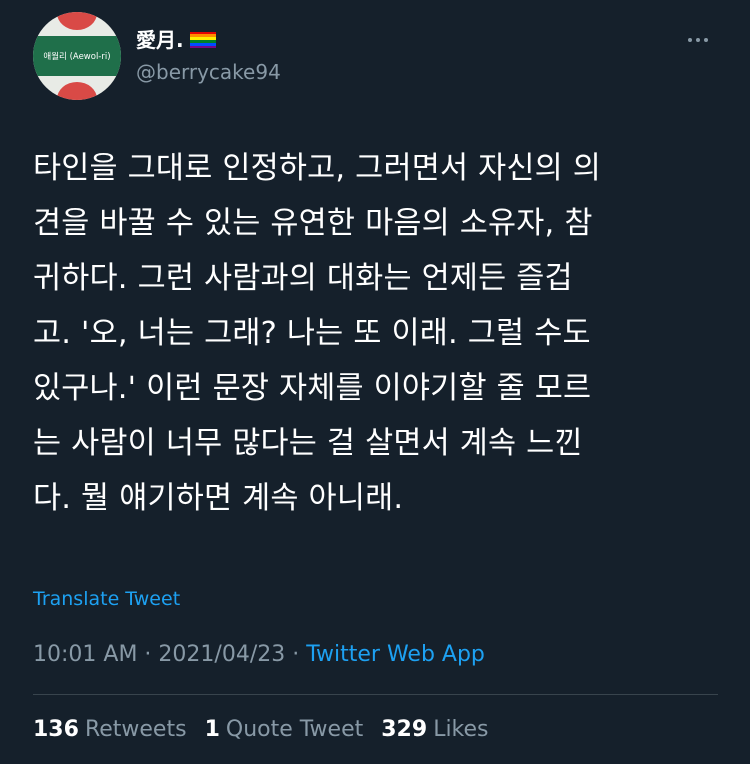 Image resolution: width=750 pixels, height=764 pixels. I want to click on more-options-button, so click(698, 40).